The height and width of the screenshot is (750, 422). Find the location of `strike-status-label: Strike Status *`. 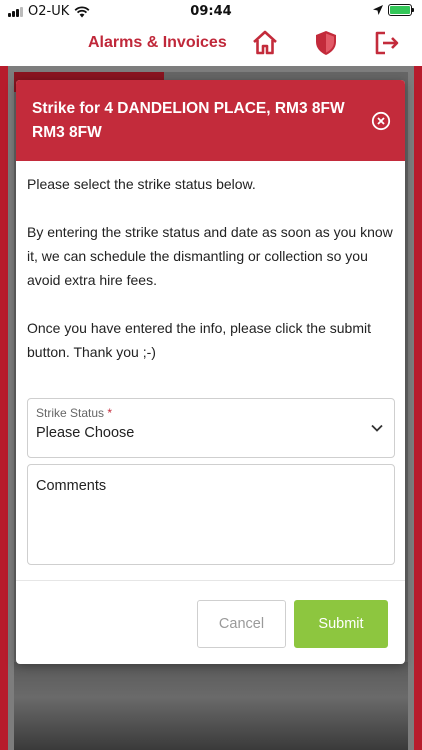

strike-status-label: Strike Status * is located at coordinates (74, 413).